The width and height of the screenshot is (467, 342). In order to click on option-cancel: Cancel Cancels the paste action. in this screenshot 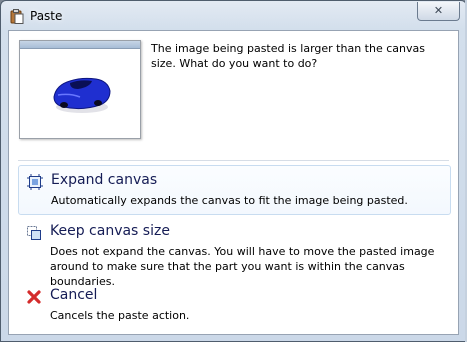, I will do `click(233, 303)`.